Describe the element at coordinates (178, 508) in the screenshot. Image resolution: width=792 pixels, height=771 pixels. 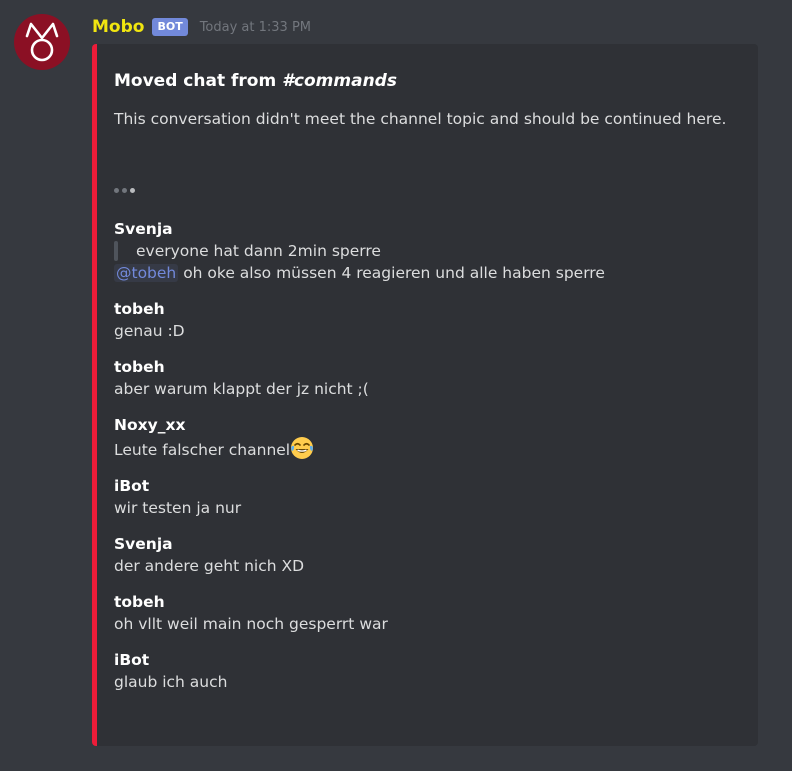
I see `entry-text: wir testen ja nur` at that location.